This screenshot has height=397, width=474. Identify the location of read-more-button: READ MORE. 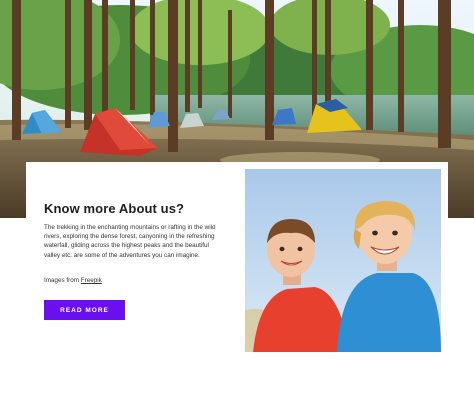
(84, 310).